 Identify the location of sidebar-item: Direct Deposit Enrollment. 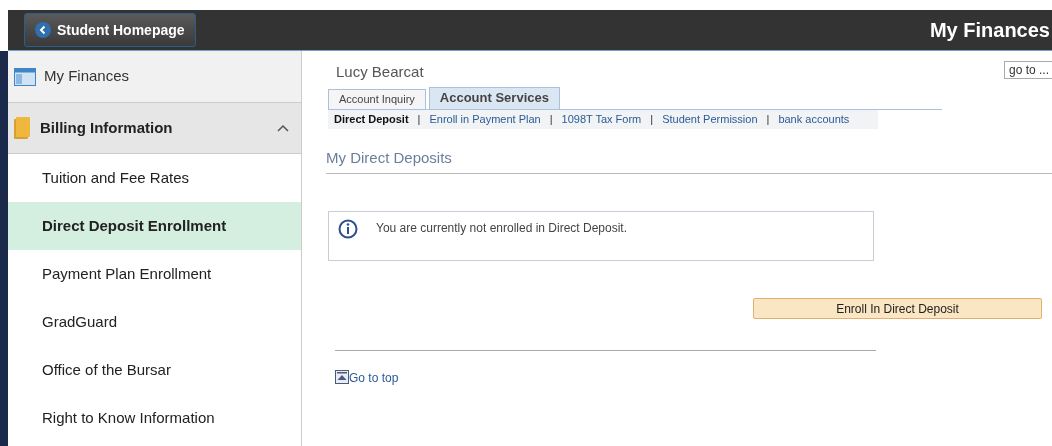
(154, 226).